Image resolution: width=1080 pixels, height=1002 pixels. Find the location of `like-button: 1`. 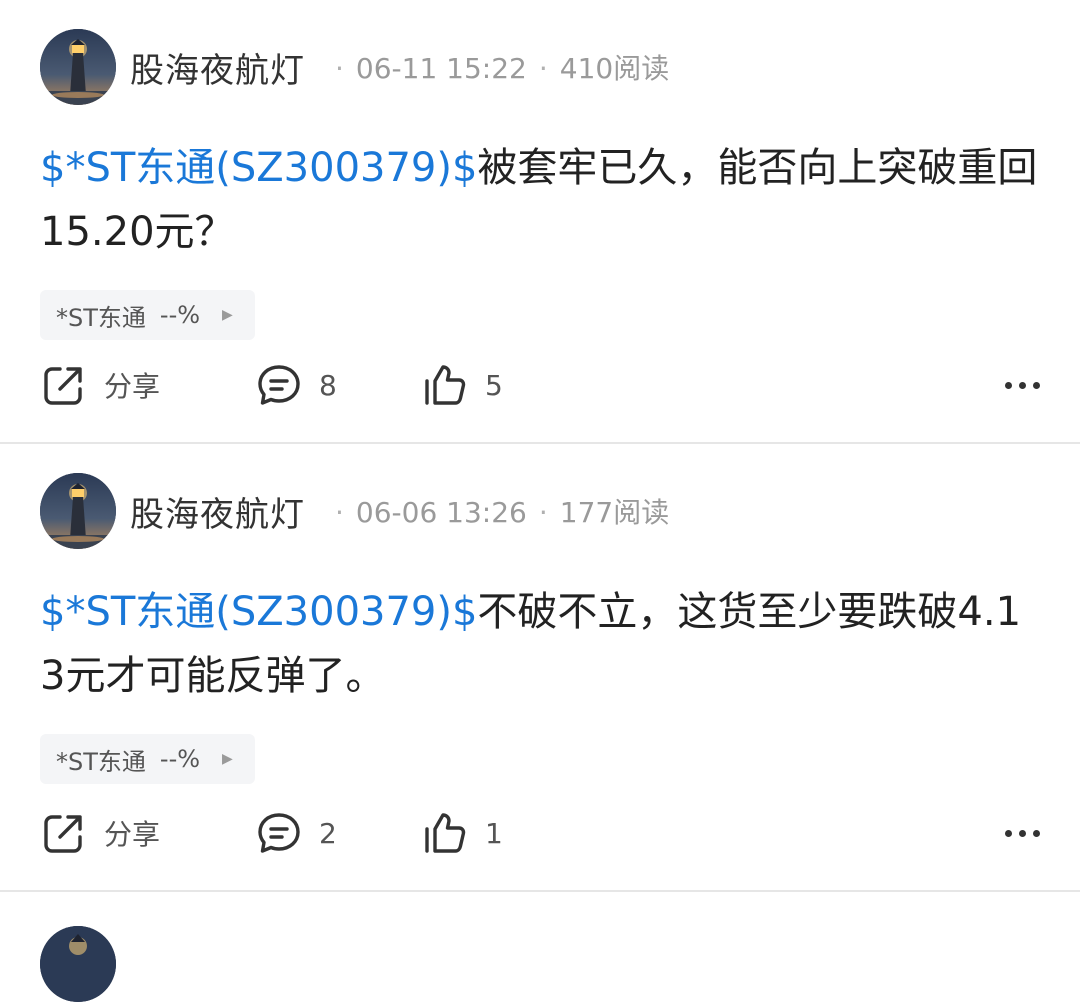

like-button: 1 is located at coordinates (521, 833).